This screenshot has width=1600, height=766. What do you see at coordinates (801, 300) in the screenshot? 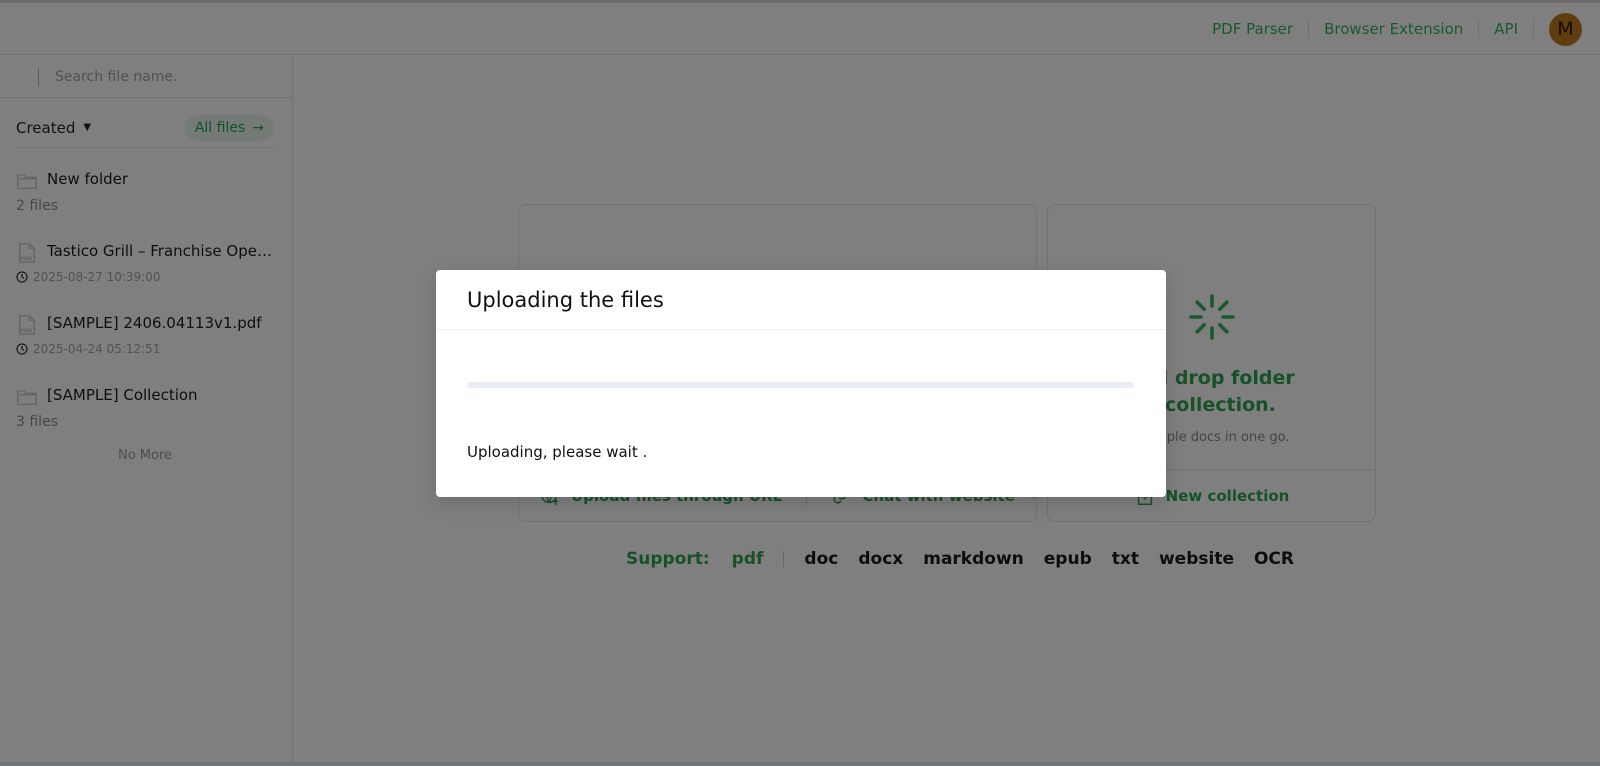
I see `modal-title: Uploading the files` at bounding box center [801, 300].